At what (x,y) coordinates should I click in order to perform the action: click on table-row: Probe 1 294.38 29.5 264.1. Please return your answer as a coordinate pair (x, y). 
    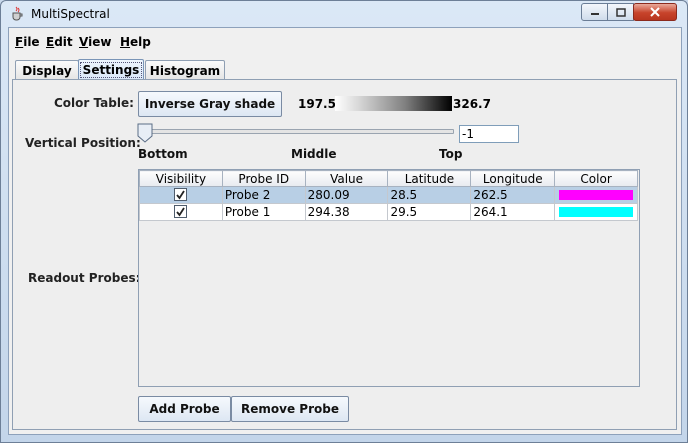
    Looking at the image, I should click on (388, 212).